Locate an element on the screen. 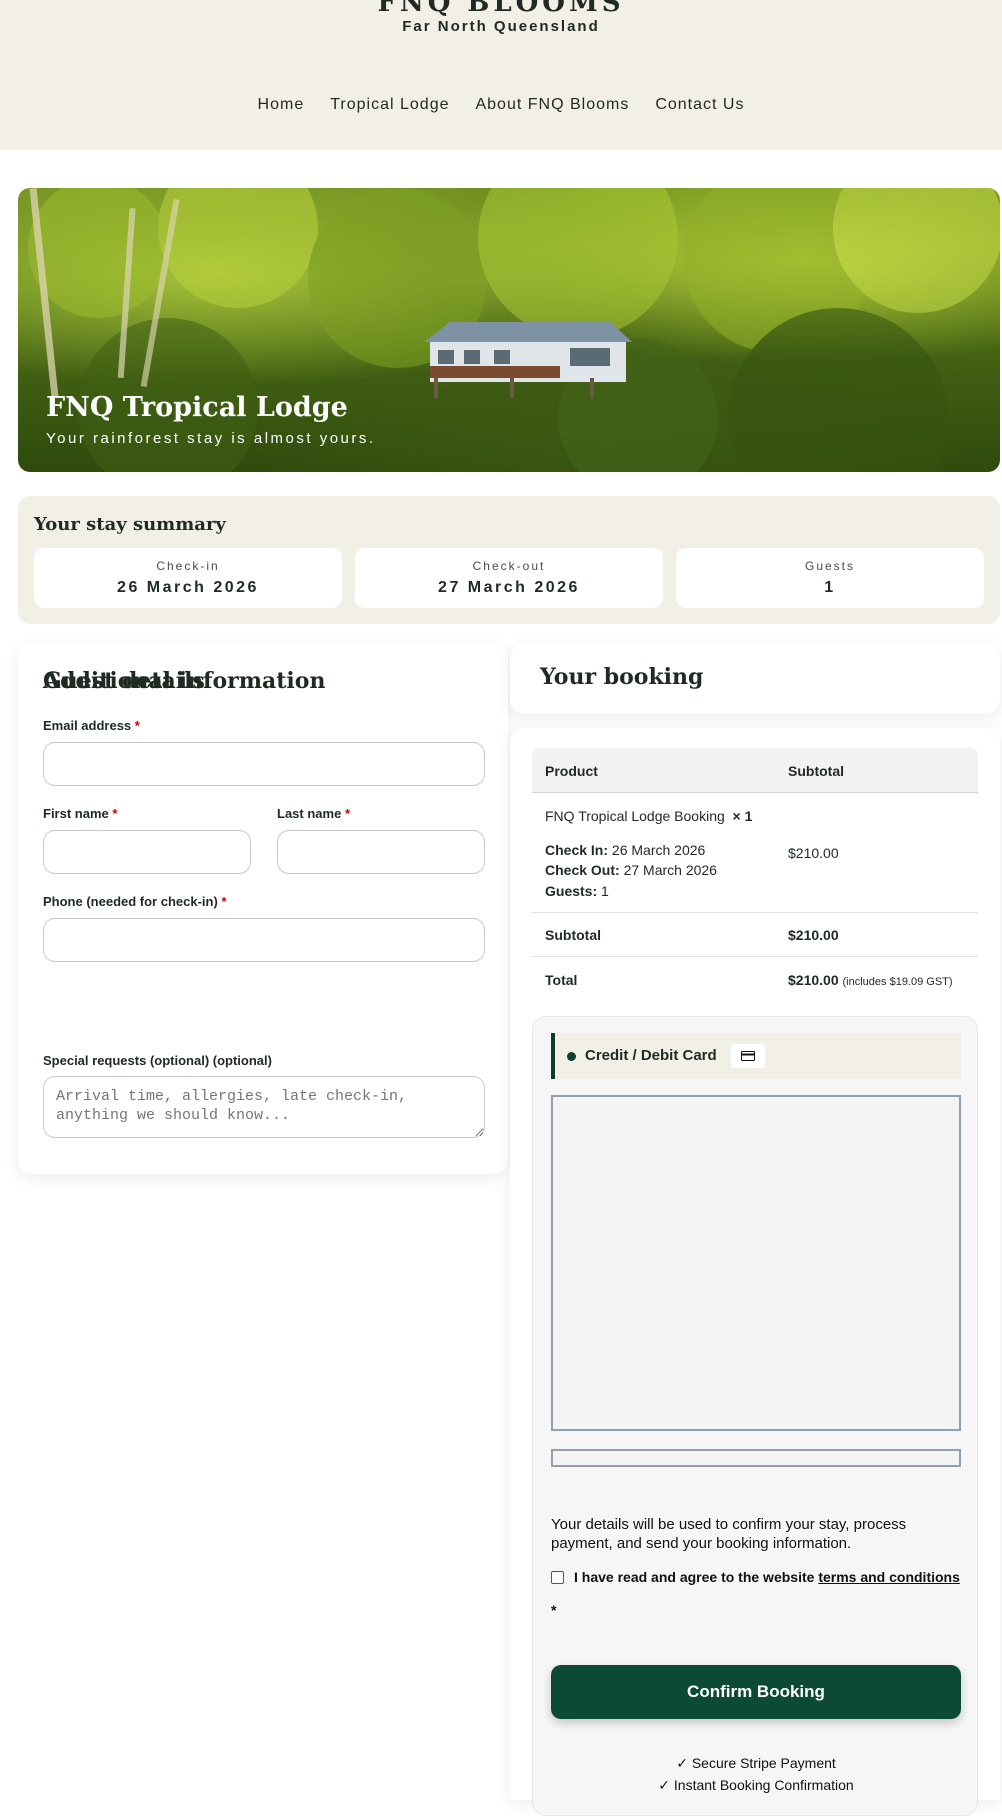 The image size is (1002, 1816). guests-card: Guests 1 is located at coordinates (830, 578).